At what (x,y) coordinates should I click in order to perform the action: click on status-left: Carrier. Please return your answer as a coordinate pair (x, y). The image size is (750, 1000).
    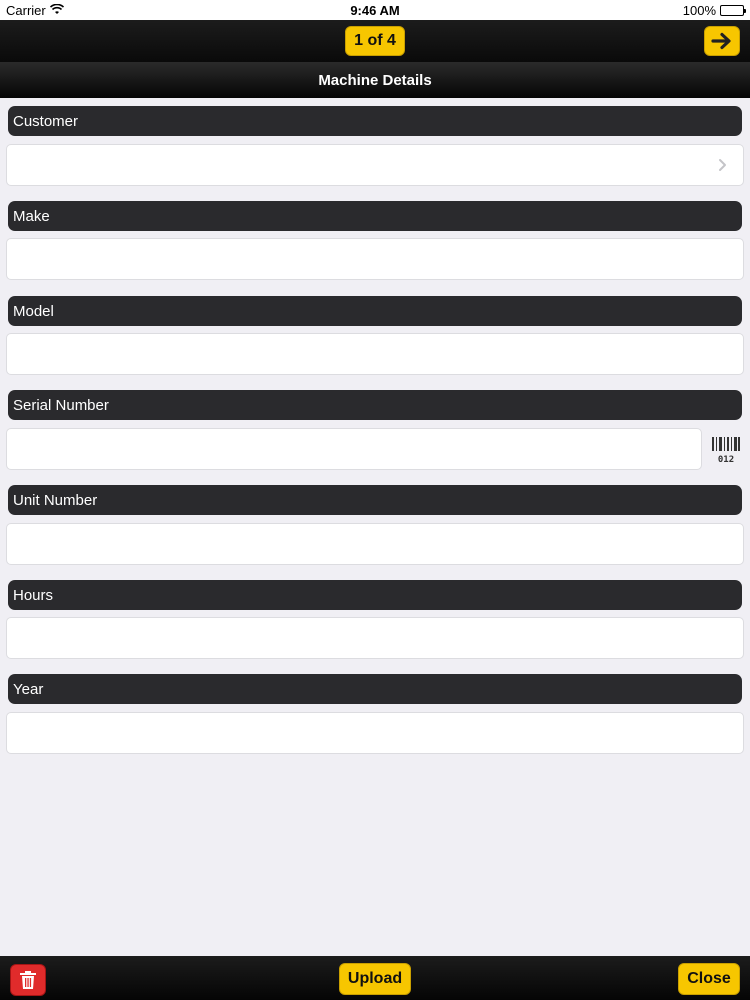
    Looking at the image, I should click on (35, 10).